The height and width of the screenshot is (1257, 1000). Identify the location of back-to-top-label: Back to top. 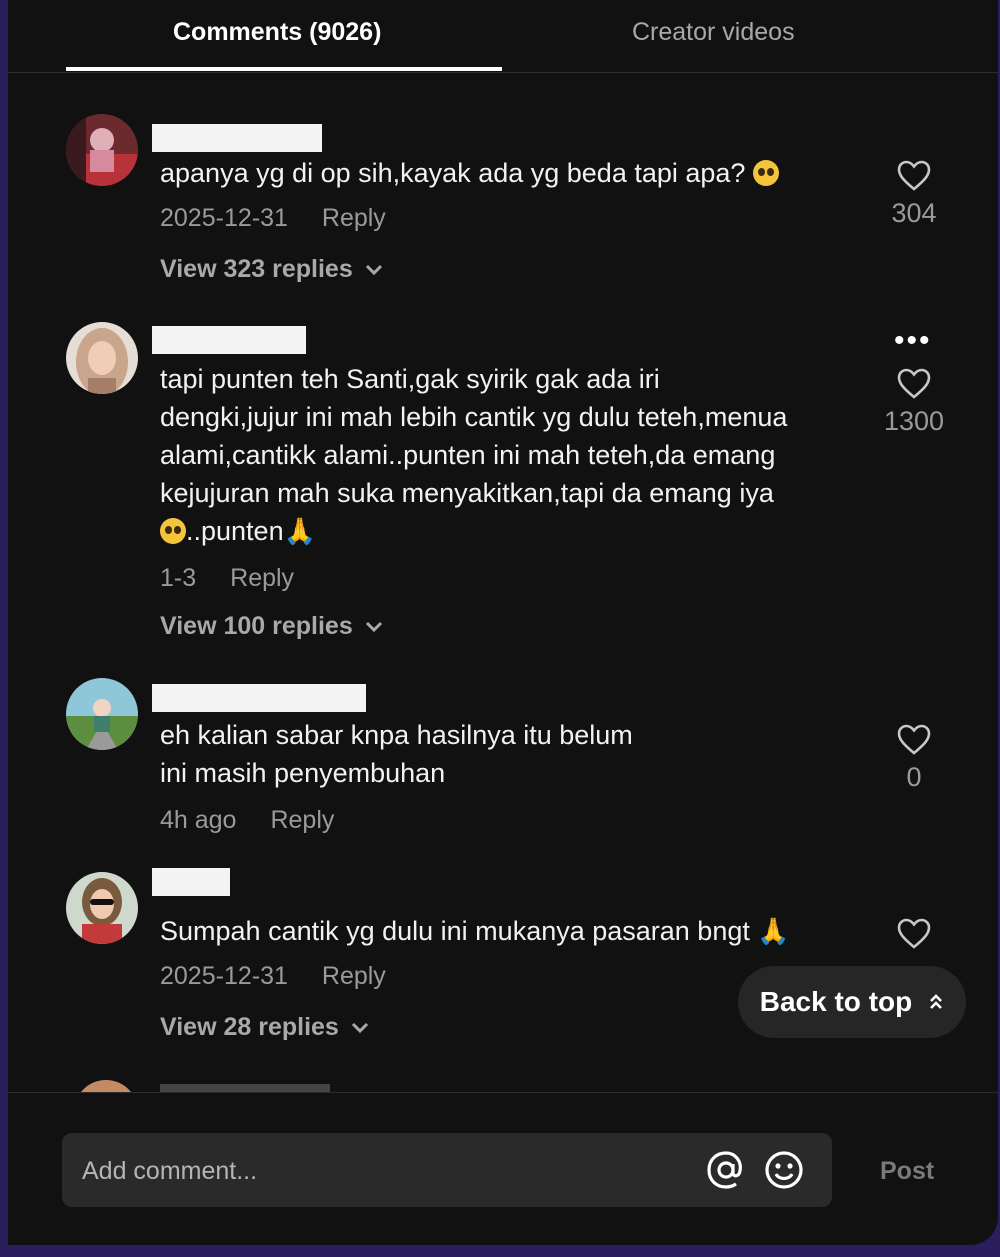
(836, 1001).